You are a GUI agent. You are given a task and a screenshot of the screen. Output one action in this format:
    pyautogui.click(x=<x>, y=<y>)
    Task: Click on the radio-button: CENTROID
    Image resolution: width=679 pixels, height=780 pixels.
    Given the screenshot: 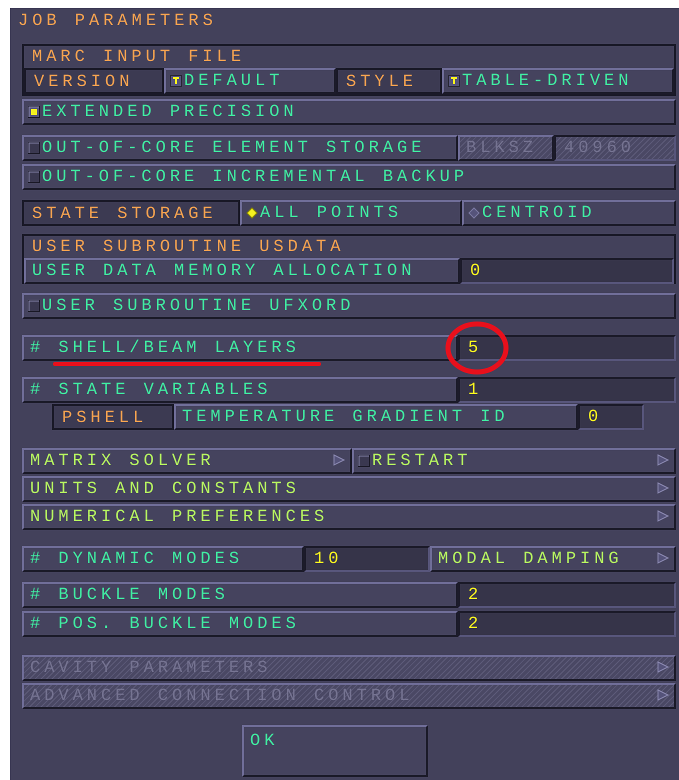 What is the action you would take?
    pyautogui.click(x=569, y=213)
    